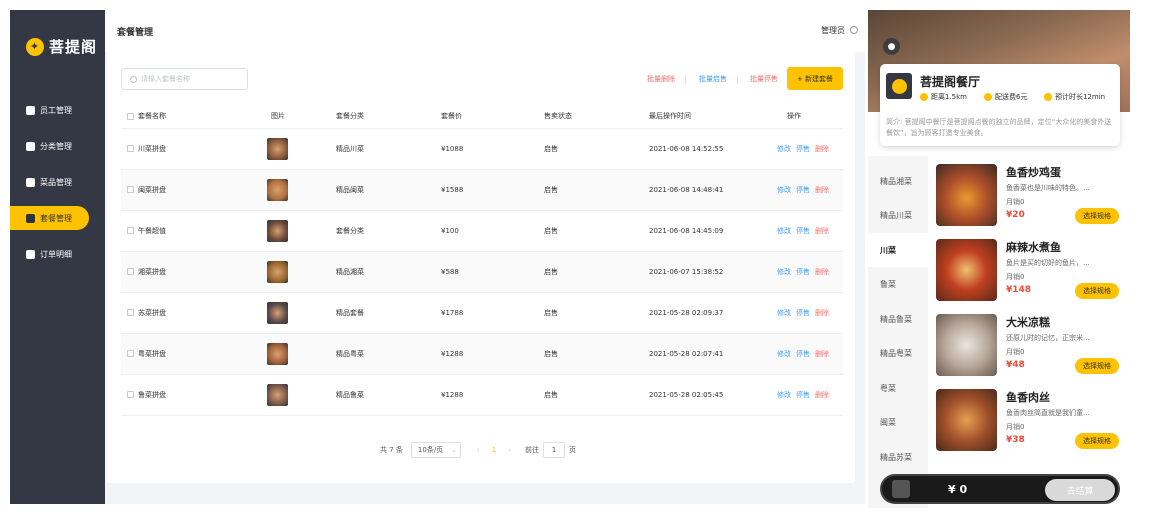  I want to click on category-item: 闽菜, so click(898, 423).